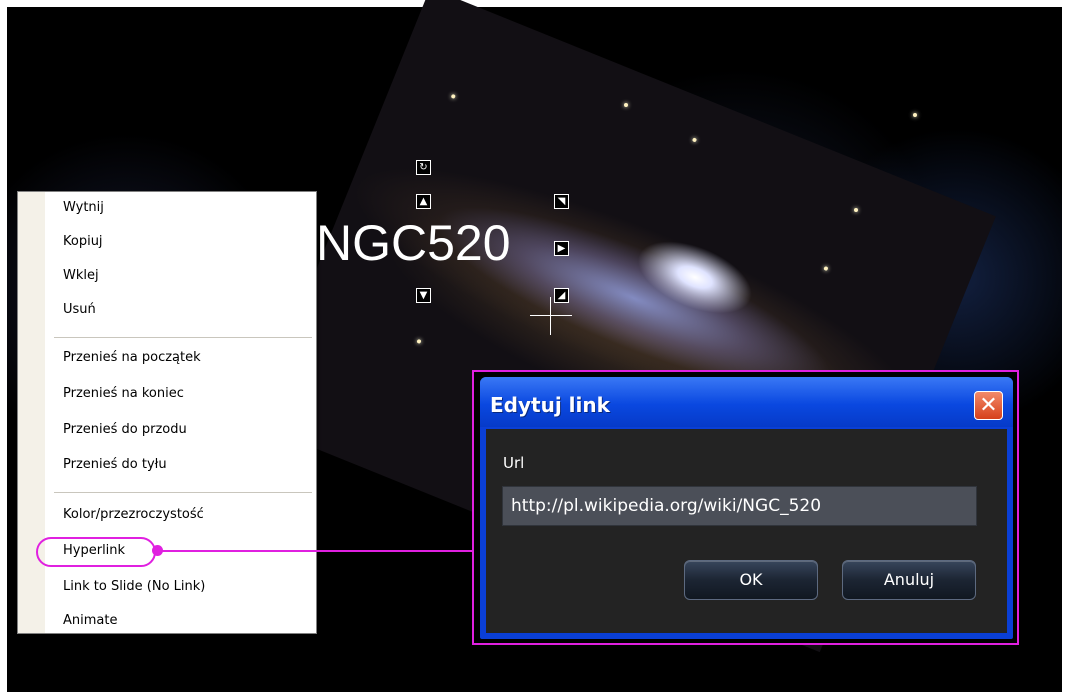 The image size is (1067, 698). What do you see at coordinates (79, 309) in the screenshot?
I see `menu-item-delete: Usuń` at bounding box center [79, 309].